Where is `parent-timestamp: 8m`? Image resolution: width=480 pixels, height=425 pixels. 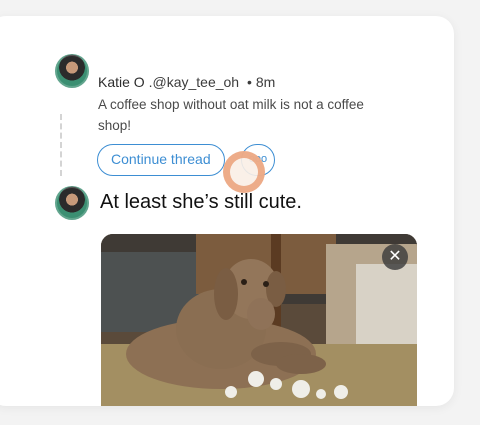
parent-timestamp: 8m is located at coordinates (265, 82).